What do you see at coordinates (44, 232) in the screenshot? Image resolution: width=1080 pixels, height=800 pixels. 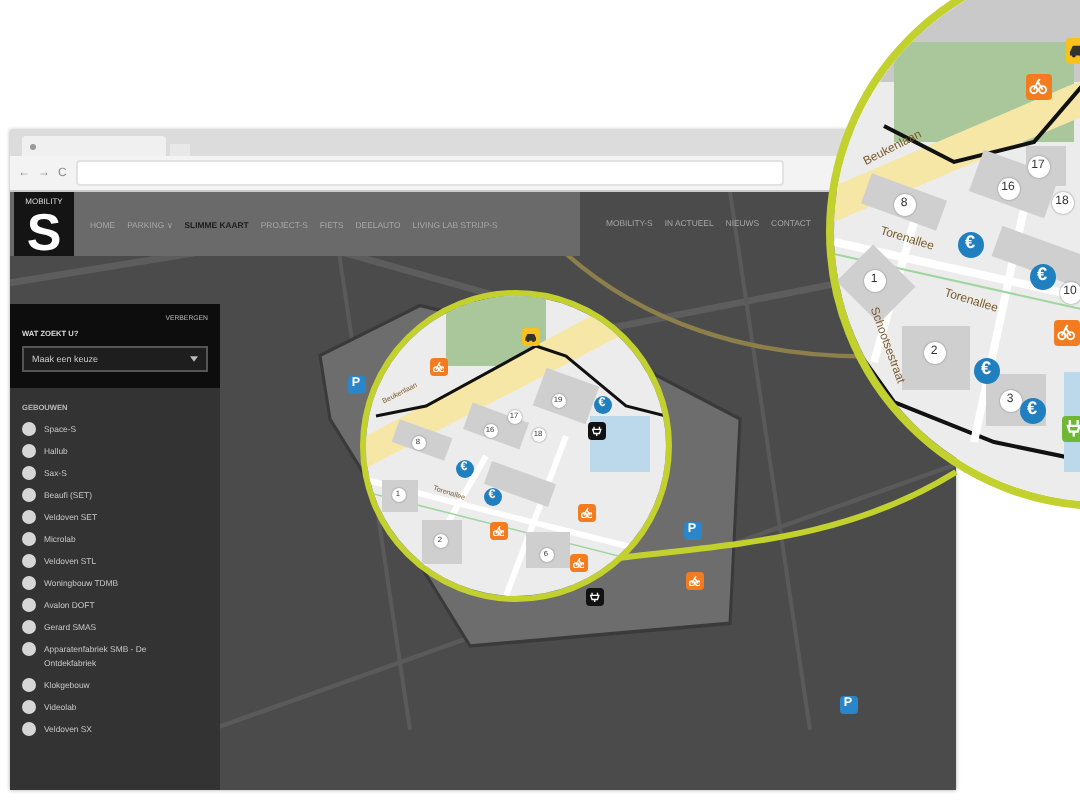 I see `logo-letter: S` at bounding box center [44, 232].